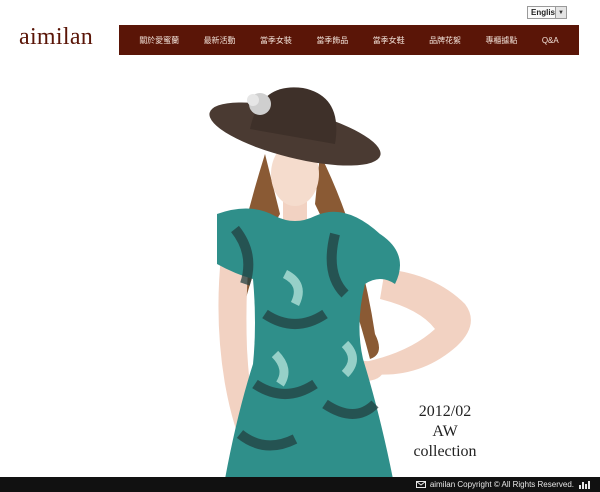  What do you see at coordinates (300, 484) in the screenshot?
I see `footer: aimilan Copyright © All Rights Reserved.` at bounding box center [300, 484].